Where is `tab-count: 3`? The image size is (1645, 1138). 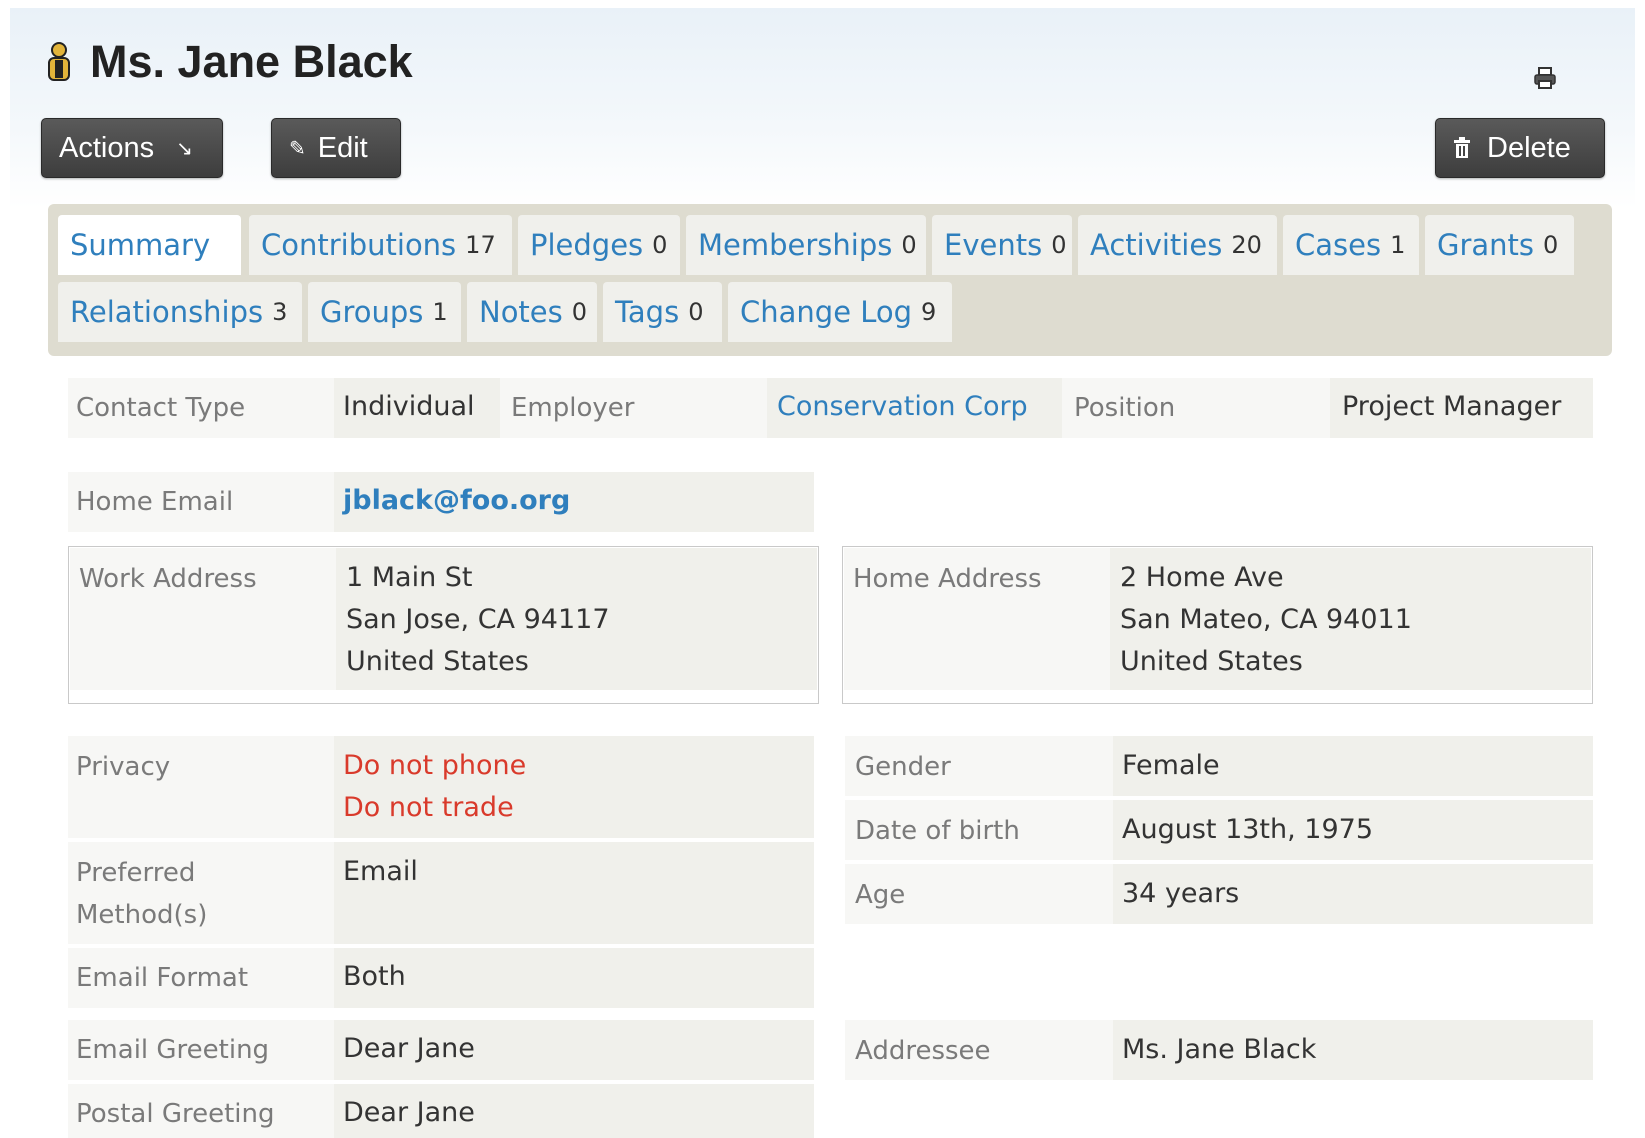
tab-count: 3 is located at coordinates (280, 312).